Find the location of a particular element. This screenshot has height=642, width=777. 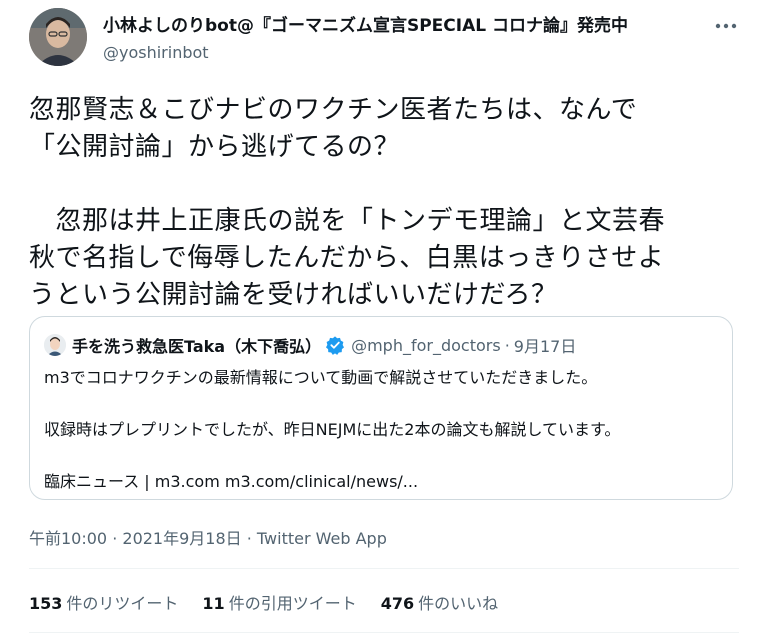

tweet-line: 秋で名指しで侮辱したんだから、白黒はっきりさせよ is located at coordinates (347, 258).